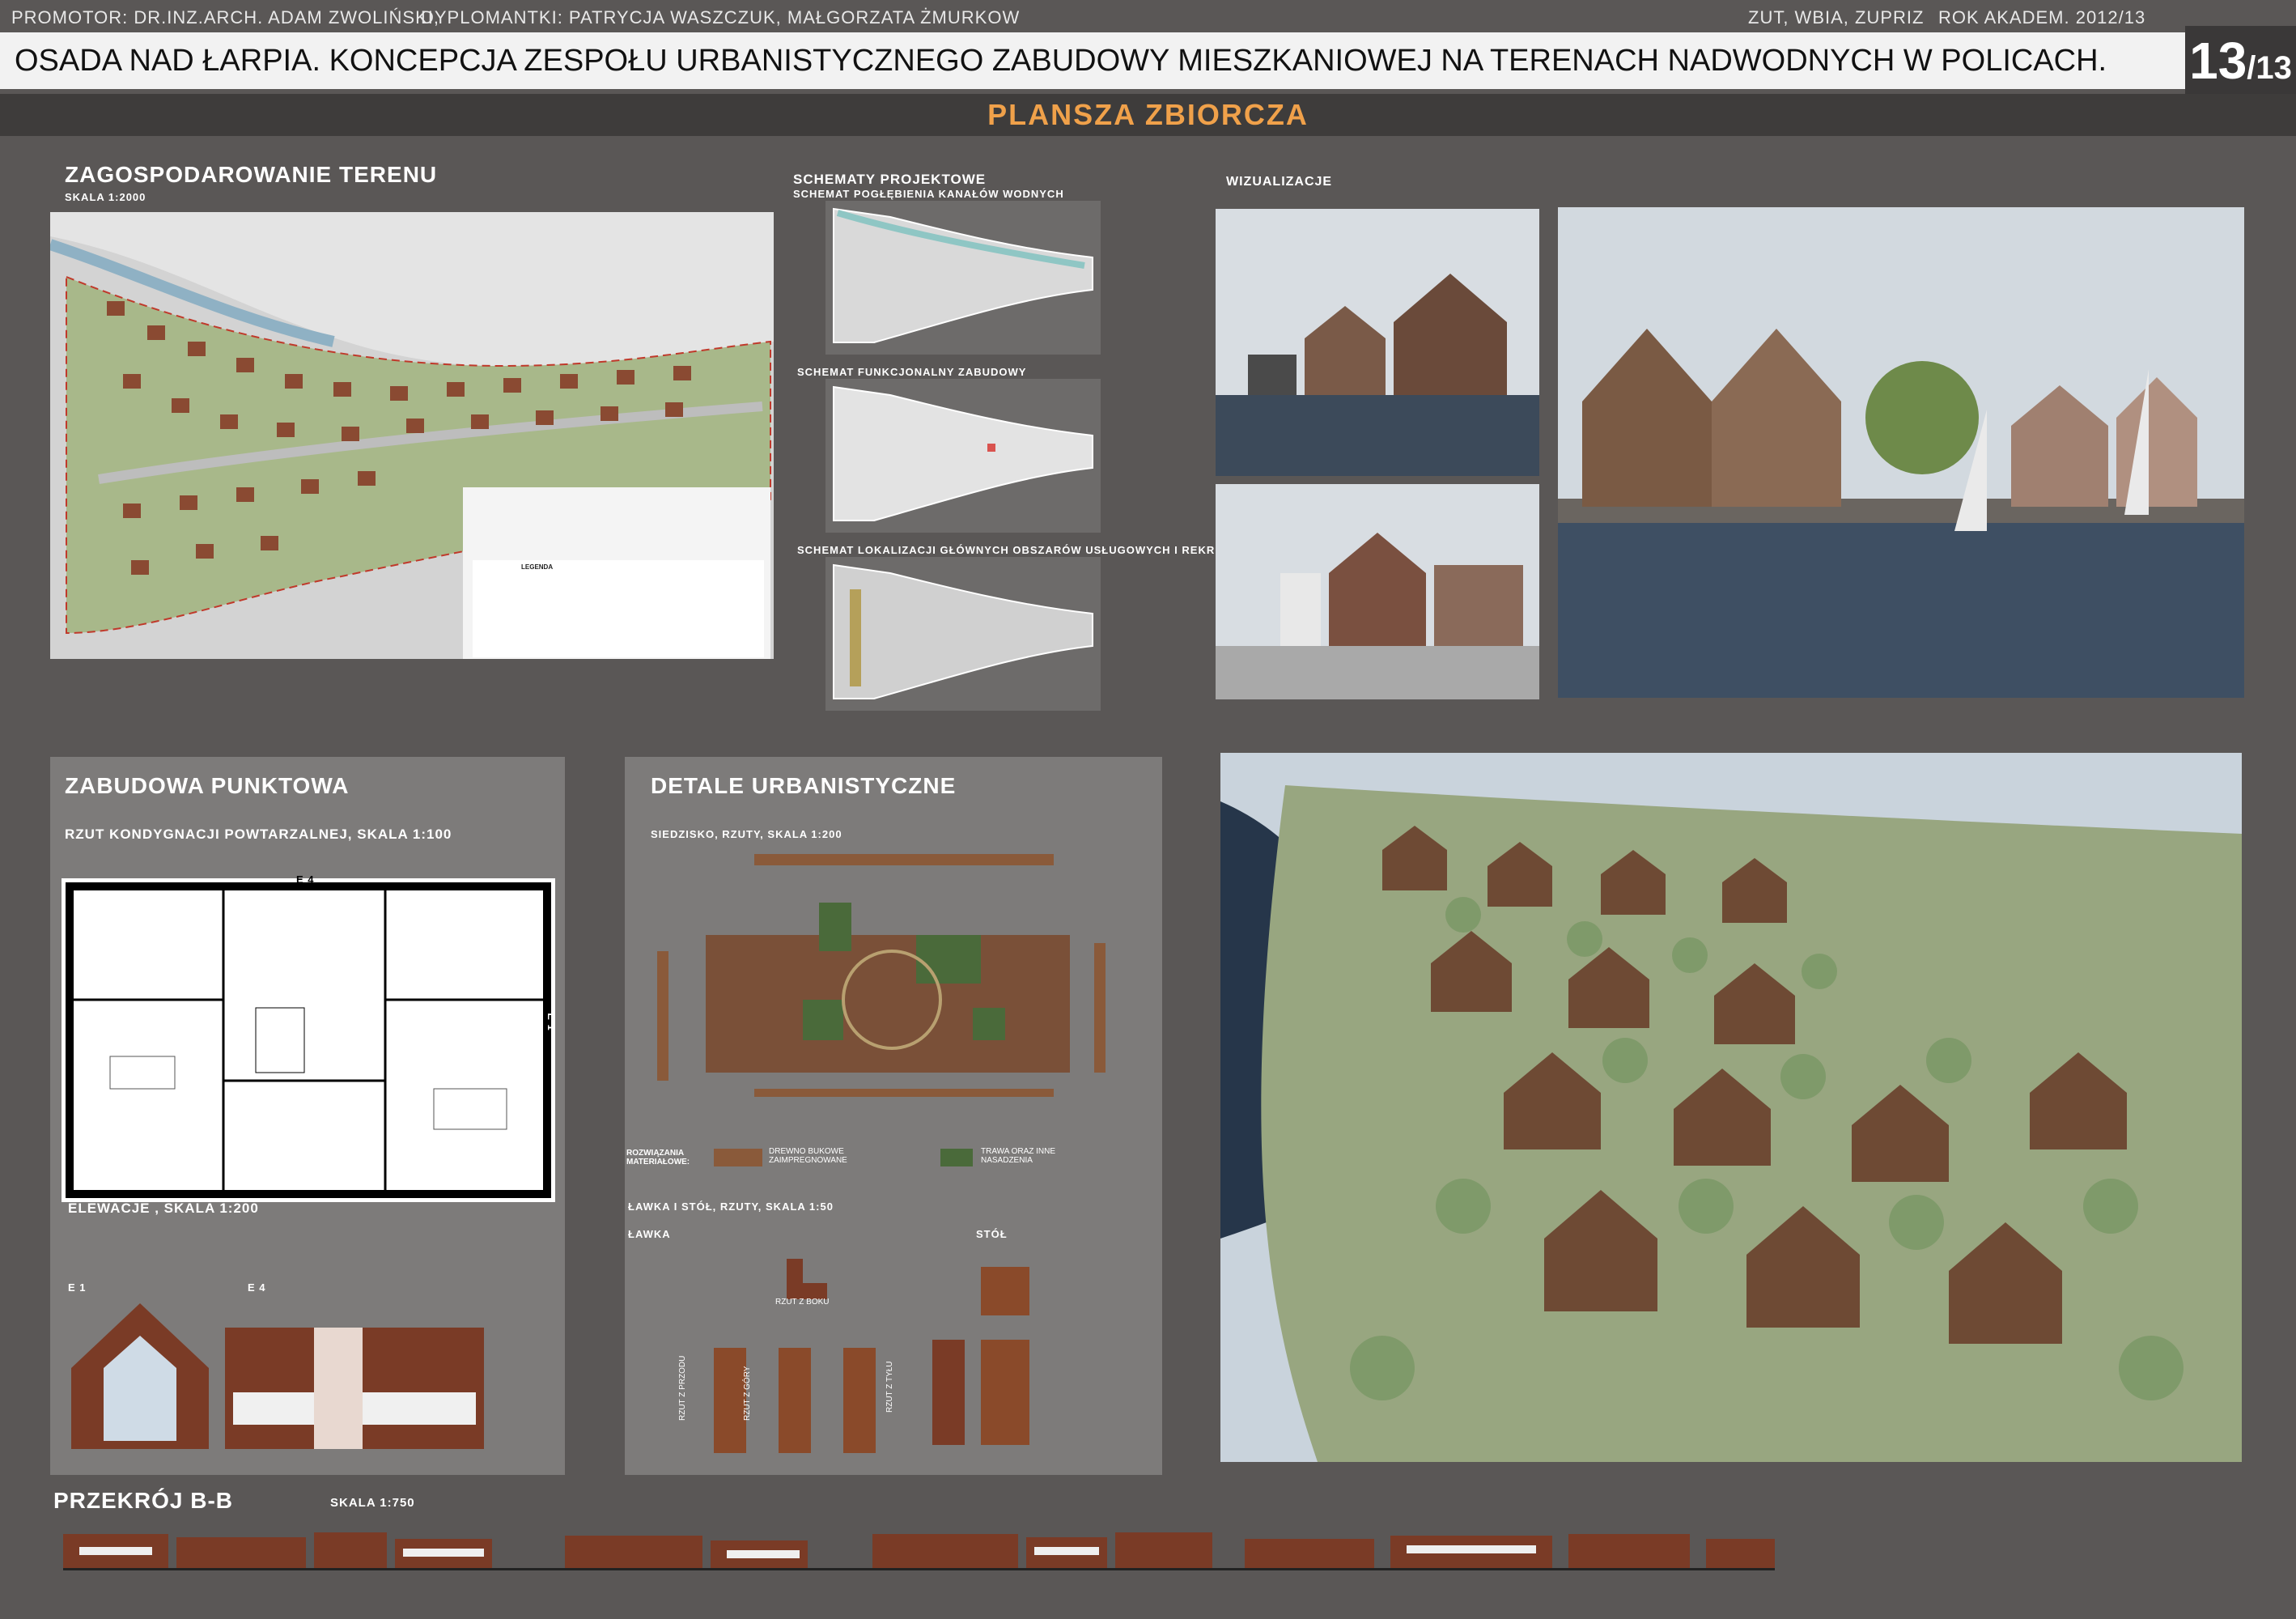 Image resolution: width=2296 pixels, height=1619 pixels. What do you see at coordinates (963, 278) in the screenshot?
I see `scheme-1-image` at bounding box center [963, 278].